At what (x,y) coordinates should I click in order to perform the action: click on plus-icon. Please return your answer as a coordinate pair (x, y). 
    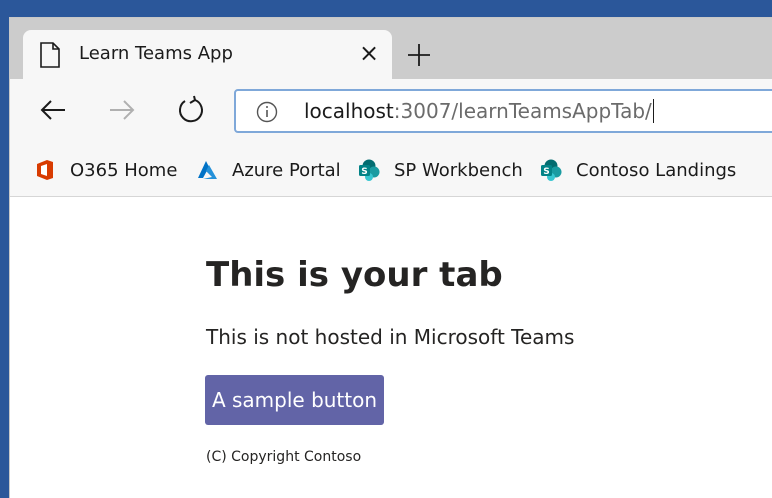
    Looking at the image, I should click on (419, 55).